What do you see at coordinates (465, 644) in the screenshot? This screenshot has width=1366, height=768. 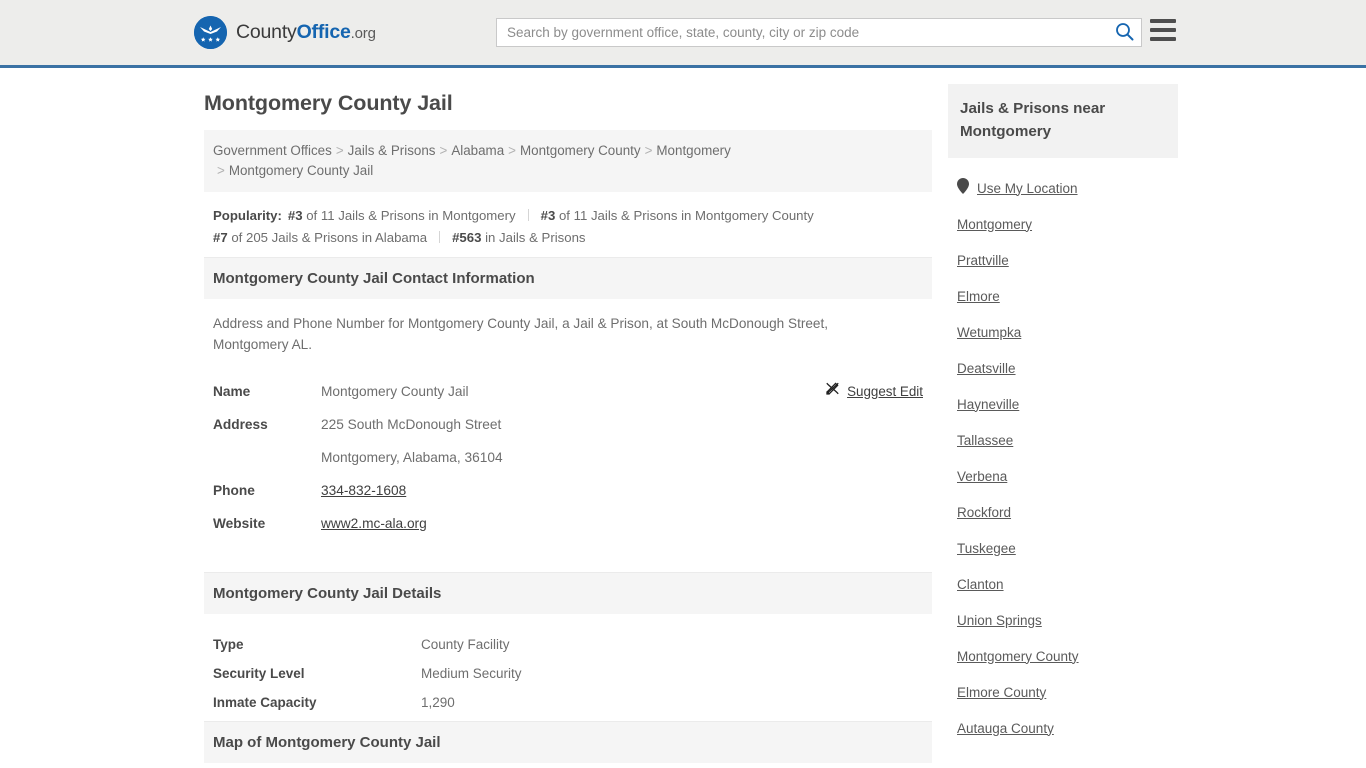 I see `details-value-type: County Facility` at bounding box center [465, 644].